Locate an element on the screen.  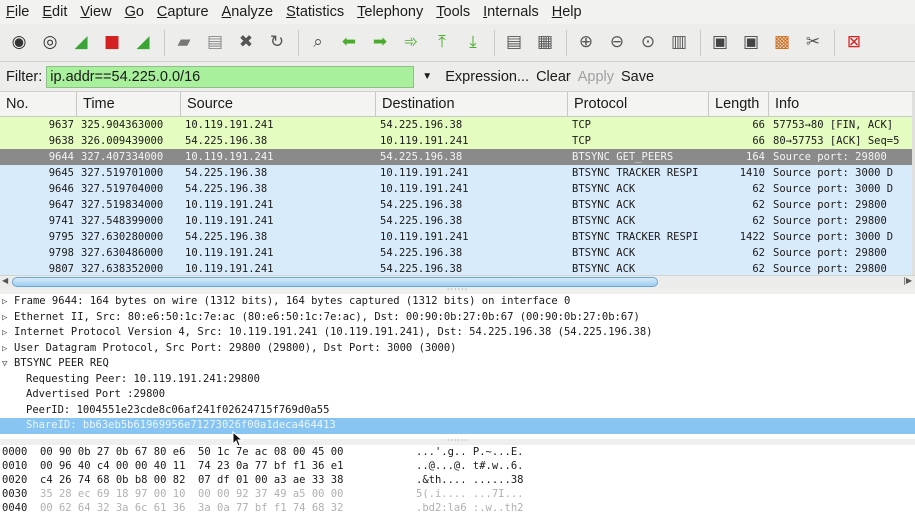
clear-button: Clear is located at coordinates (553, 77).